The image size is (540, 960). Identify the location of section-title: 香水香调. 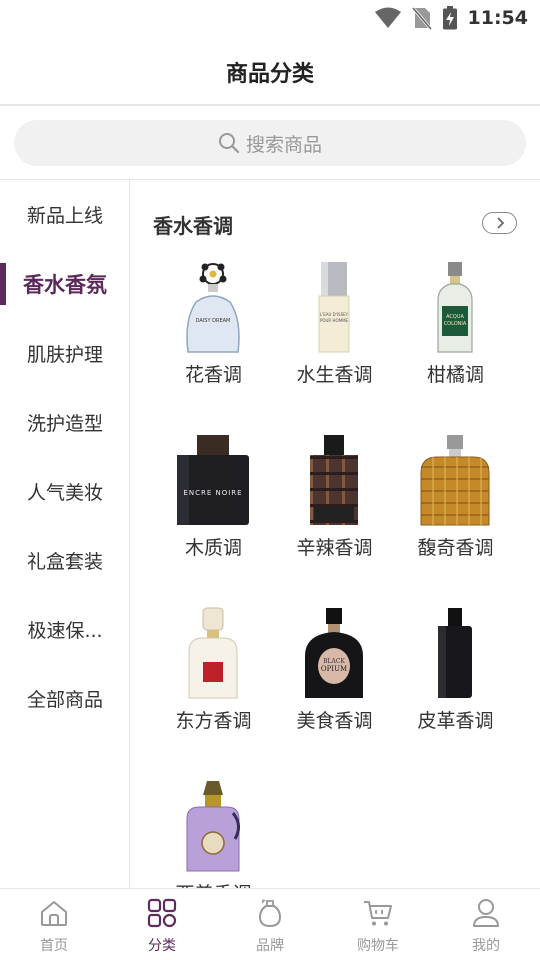
(193, 226).